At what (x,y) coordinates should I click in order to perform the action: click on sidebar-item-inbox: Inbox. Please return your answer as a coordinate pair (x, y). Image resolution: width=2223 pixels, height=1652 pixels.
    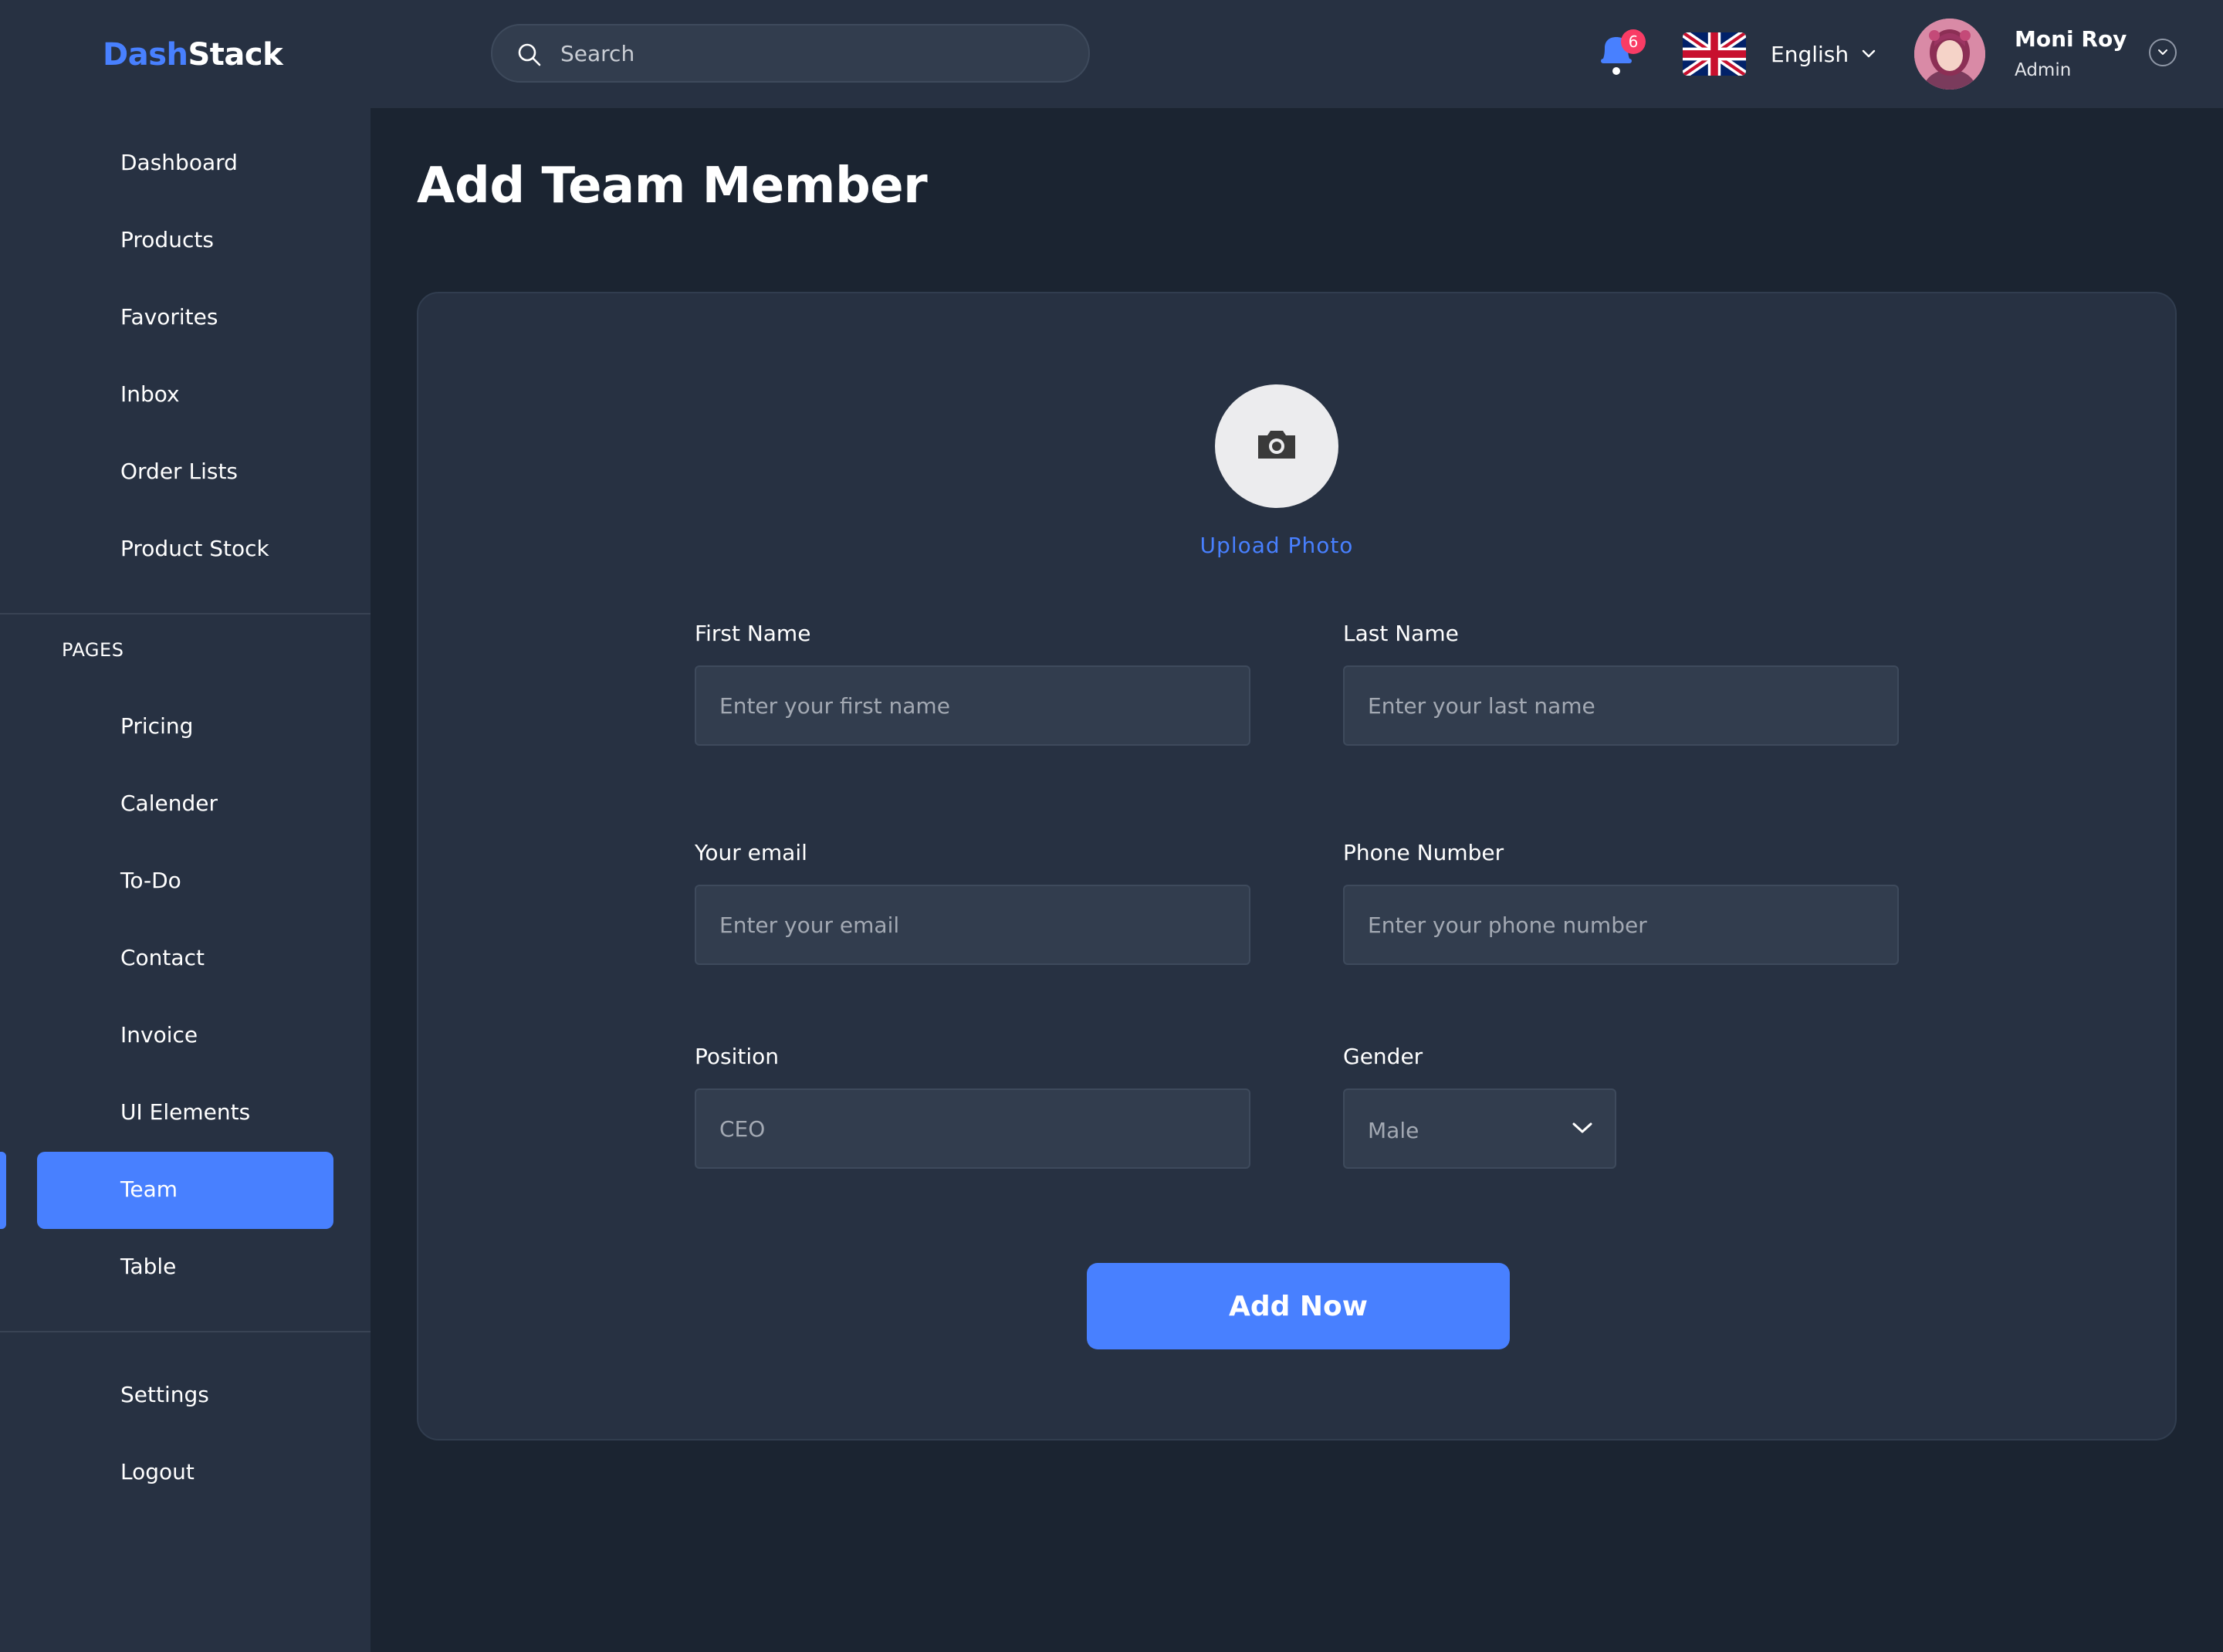
    Looking at the image, I should click on (185, 395).